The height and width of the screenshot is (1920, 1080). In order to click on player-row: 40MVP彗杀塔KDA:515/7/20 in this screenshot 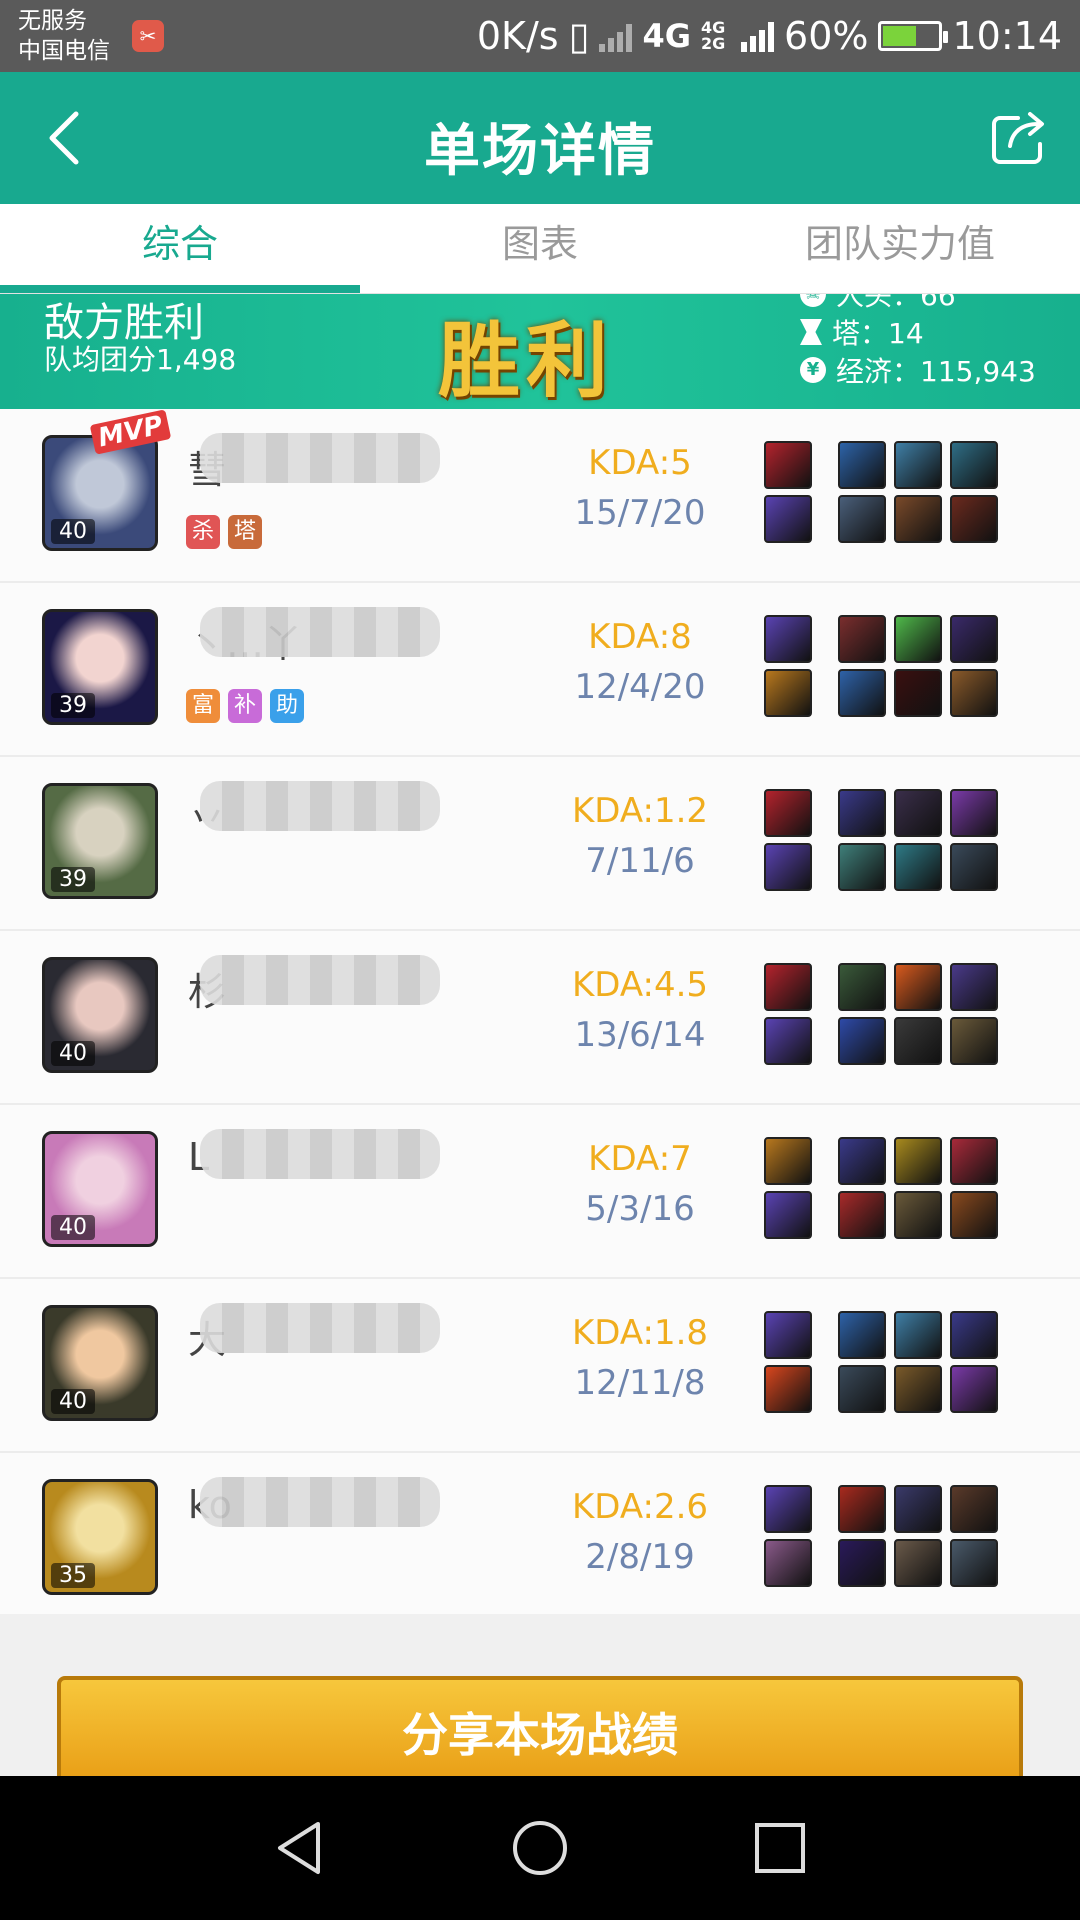, I will do `click(540, 496)`.